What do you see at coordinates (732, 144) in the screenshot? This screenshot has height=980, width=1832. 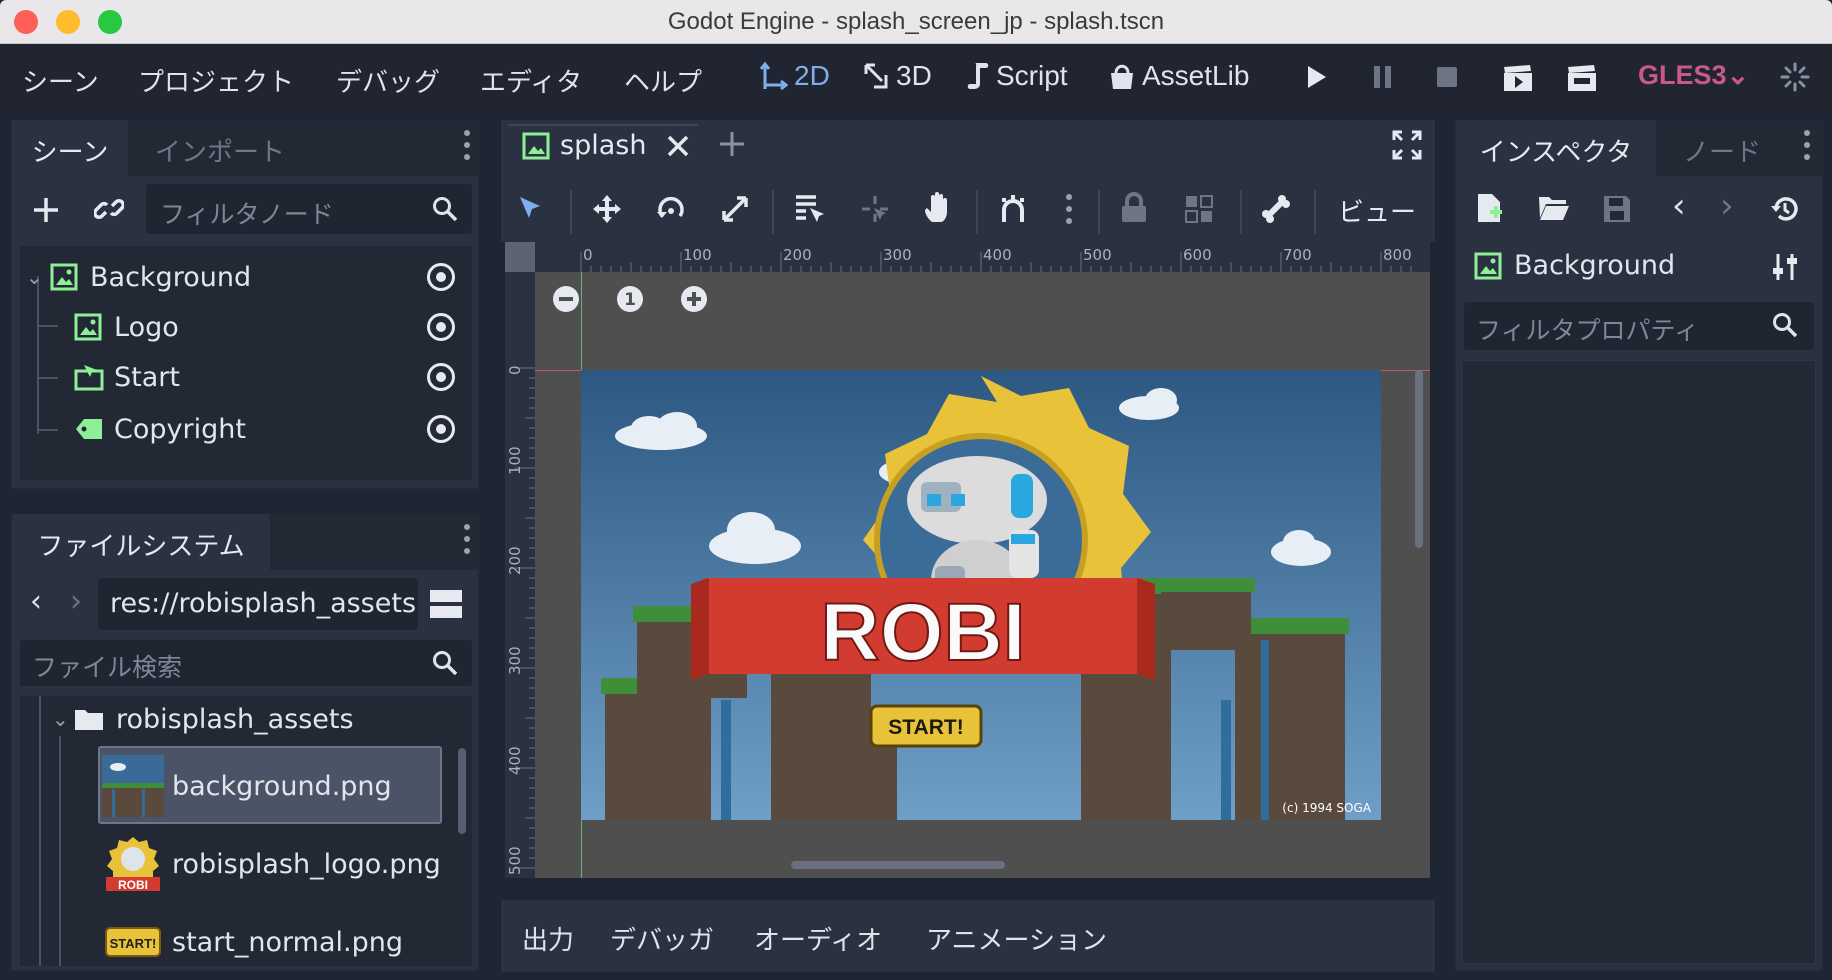 I see `new-scene-tab-icon` at bounding box center [732, 144].